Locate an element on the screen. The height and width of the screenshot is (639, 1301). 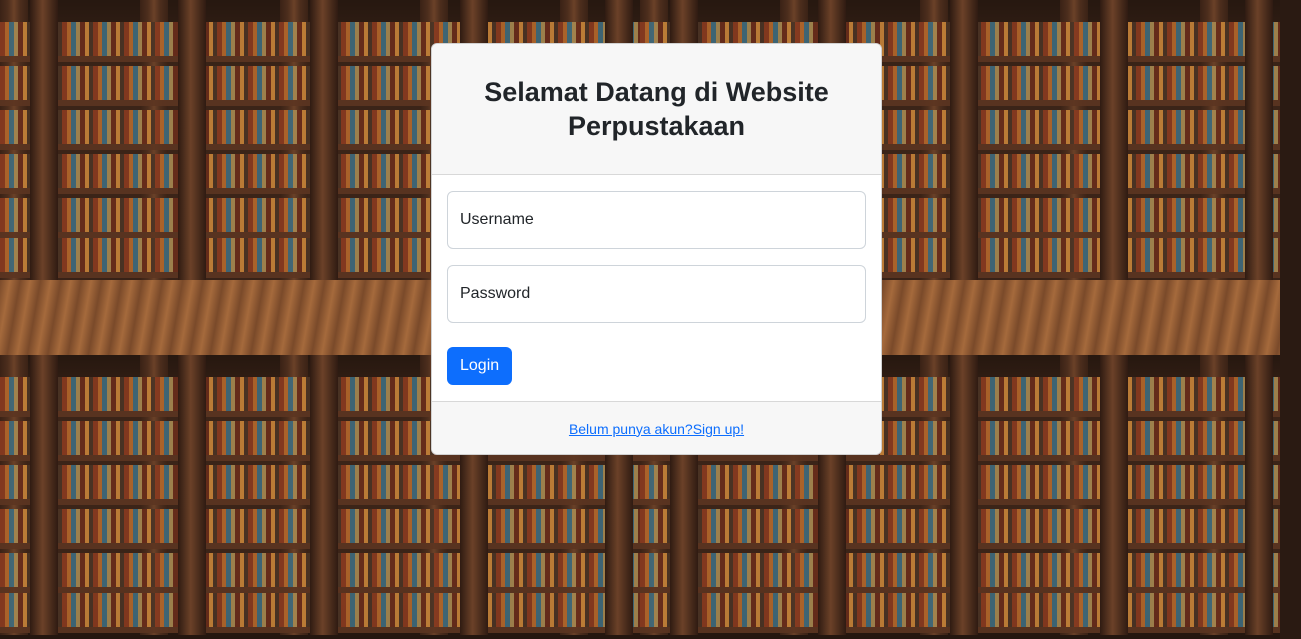
login-button: Login is located at coordinates (480, 366).